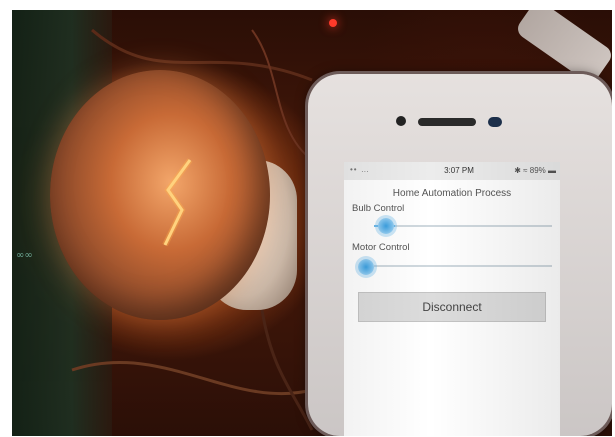 Image resolution: width=615 pixels, height=437 pixels. Describe the element at coordinates (386, 226) in the screenshot. I see `bulb-slider-thumb` at that location.